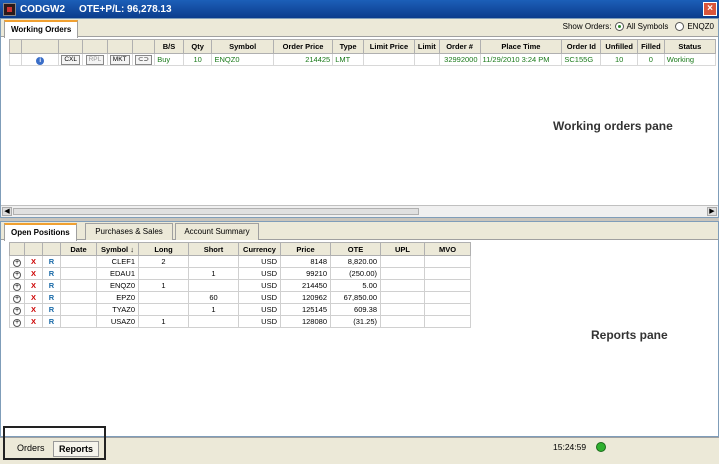  What do you see at coordinates (240, 297) in the screenshot?
I see `position-row: + X R EPZ0 60 USD 120962 67,850.00` at bounding box center [240, 297].